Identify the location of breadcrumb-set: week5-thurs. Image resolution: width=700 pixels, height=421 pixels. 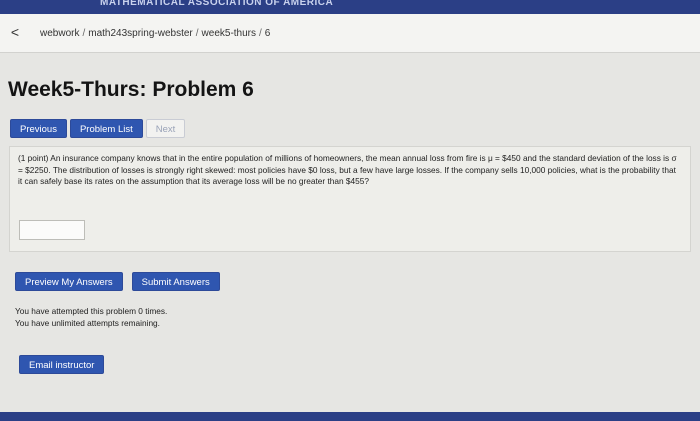
(229, 33).